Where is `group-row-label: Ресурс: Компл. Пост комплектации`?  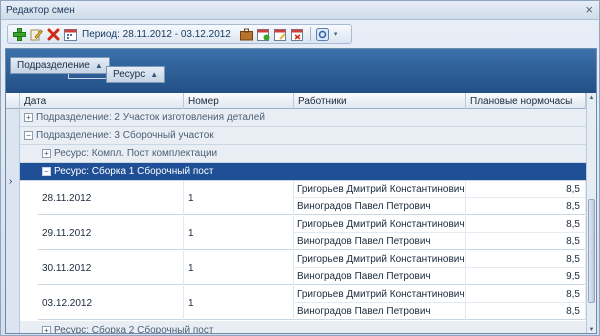
group-row-label: Ресурс: Компл. Пост комплектации is located at coordinates (136, 153).